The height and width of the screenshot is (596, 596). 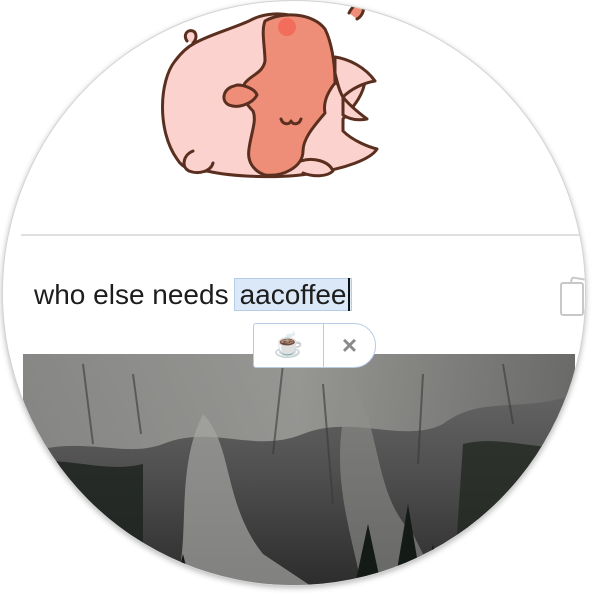 I want to click on coffee-icon: ☕, so click(x=288, y=345).